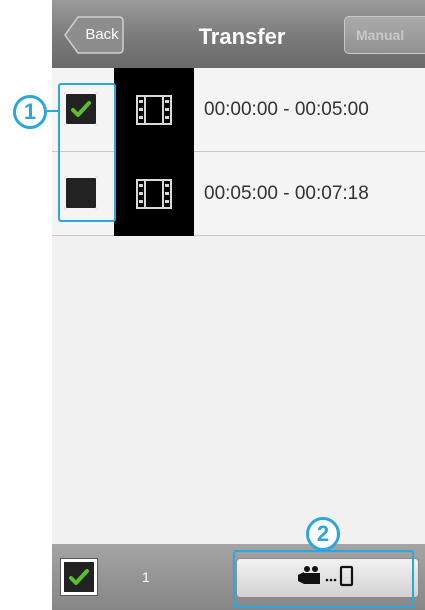 The width and height of the screenshot is (425, 610). Describe the element at coordinates (286, 109) in the screenshot. I see `clip-time-range: 00:00:00 - 00:05:00` at that location.